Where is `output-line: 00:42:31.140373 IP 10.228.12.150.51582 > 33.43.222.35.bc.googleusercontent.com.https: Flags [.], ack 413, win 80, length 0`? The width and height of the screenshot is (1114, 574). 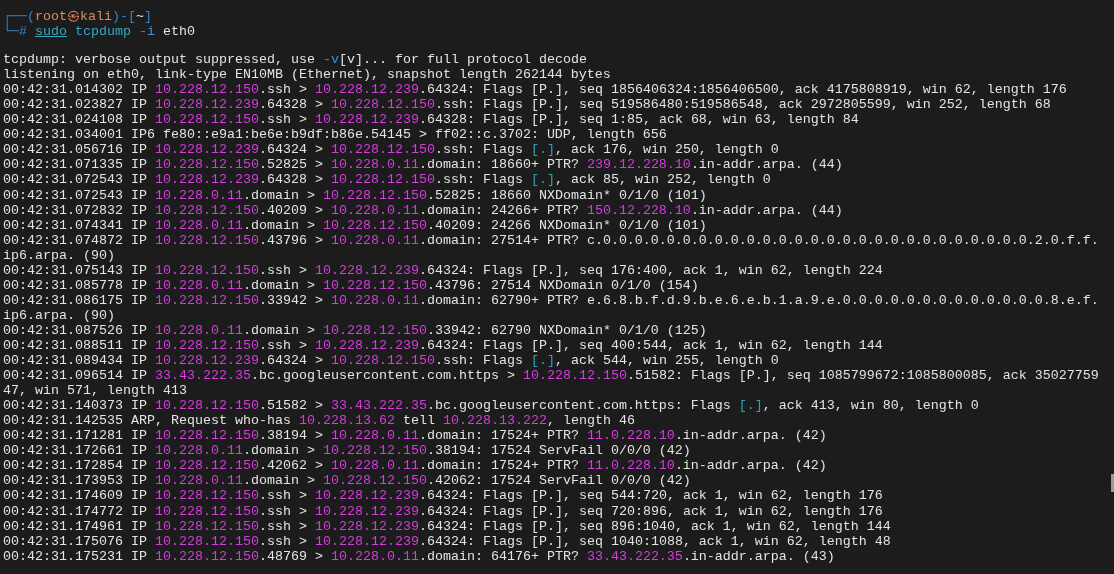
output-line: 00:42:31.140373 IP 10.228.12.150.51582 > 33.43.222.35.bc.googleusercontent.com.https: Flags [.], ack 413, win 80, length 0 is located at coordinates (491, 406).